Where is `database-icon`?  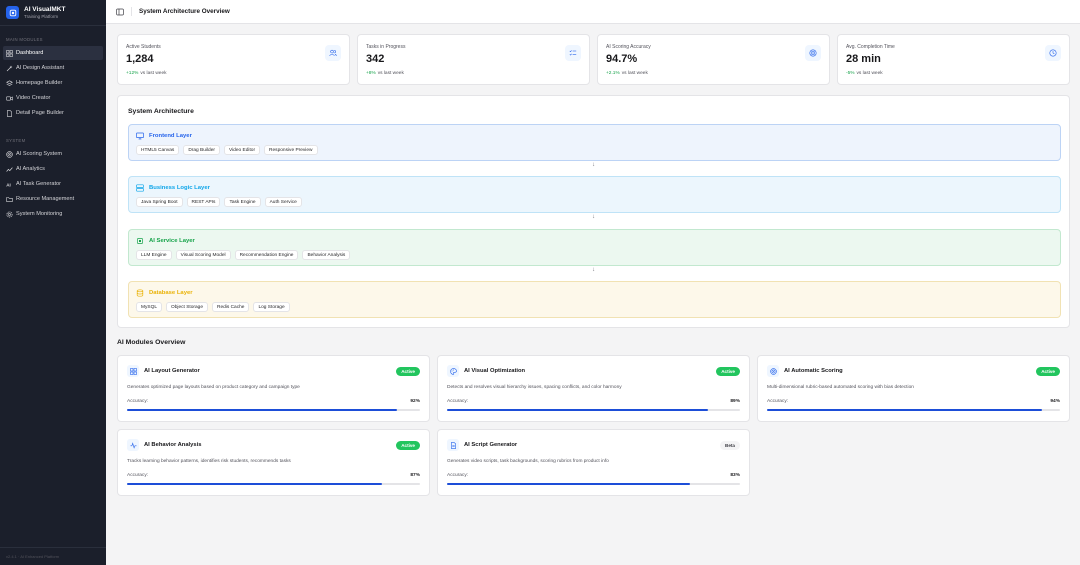 database-icon is located at coordinates (140, 293).